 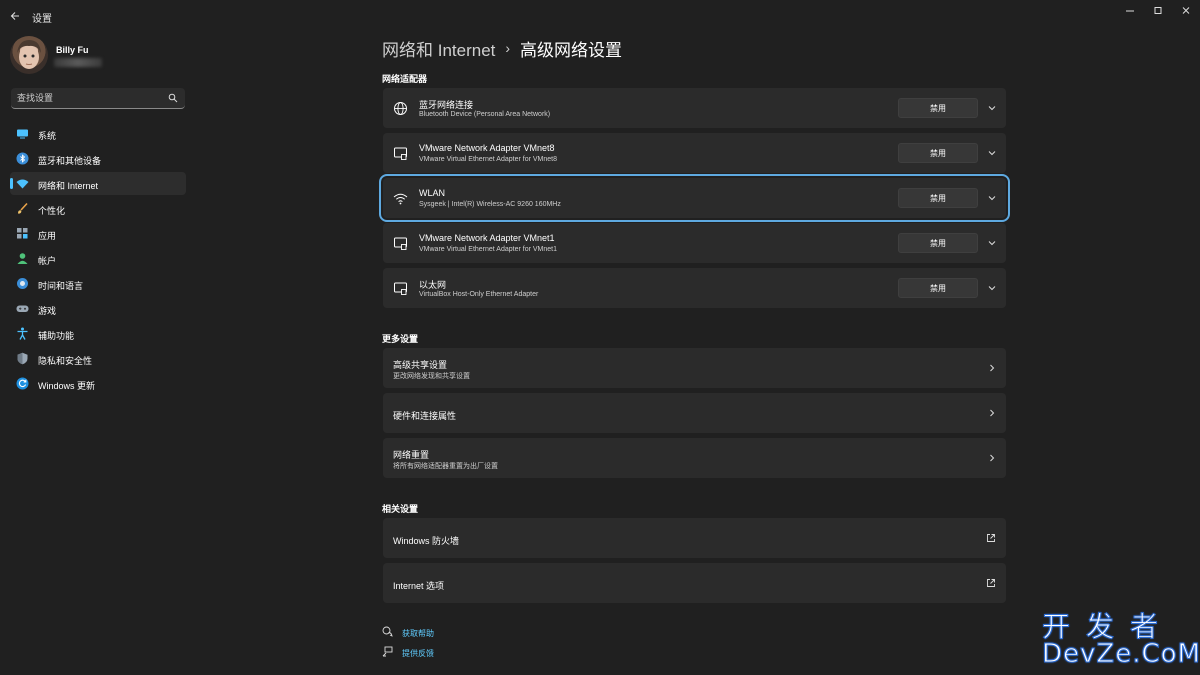 What do you see at coordinates (98, 308) in the screenshot?
I see `sidebar-item-gaming: 游戏` at bounding box center [98, 308].